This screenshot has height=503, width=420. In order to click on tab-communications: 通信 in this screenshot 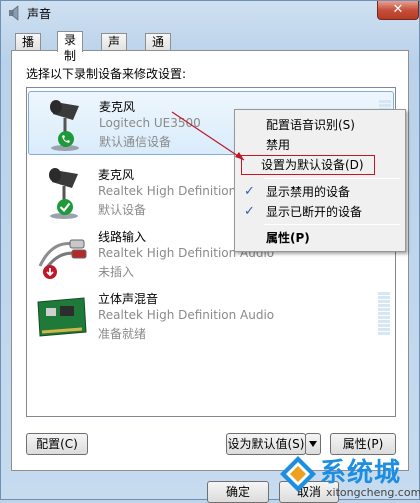, I will do `click(158, 49)`.